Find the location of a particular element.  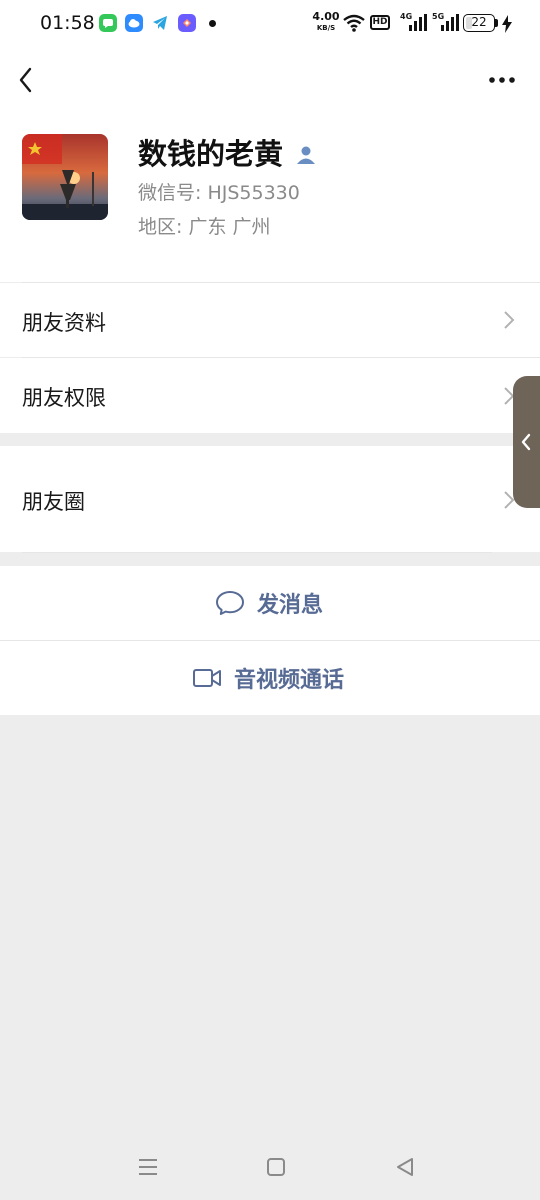

wifi-icon is located at coordinates (354, 25).